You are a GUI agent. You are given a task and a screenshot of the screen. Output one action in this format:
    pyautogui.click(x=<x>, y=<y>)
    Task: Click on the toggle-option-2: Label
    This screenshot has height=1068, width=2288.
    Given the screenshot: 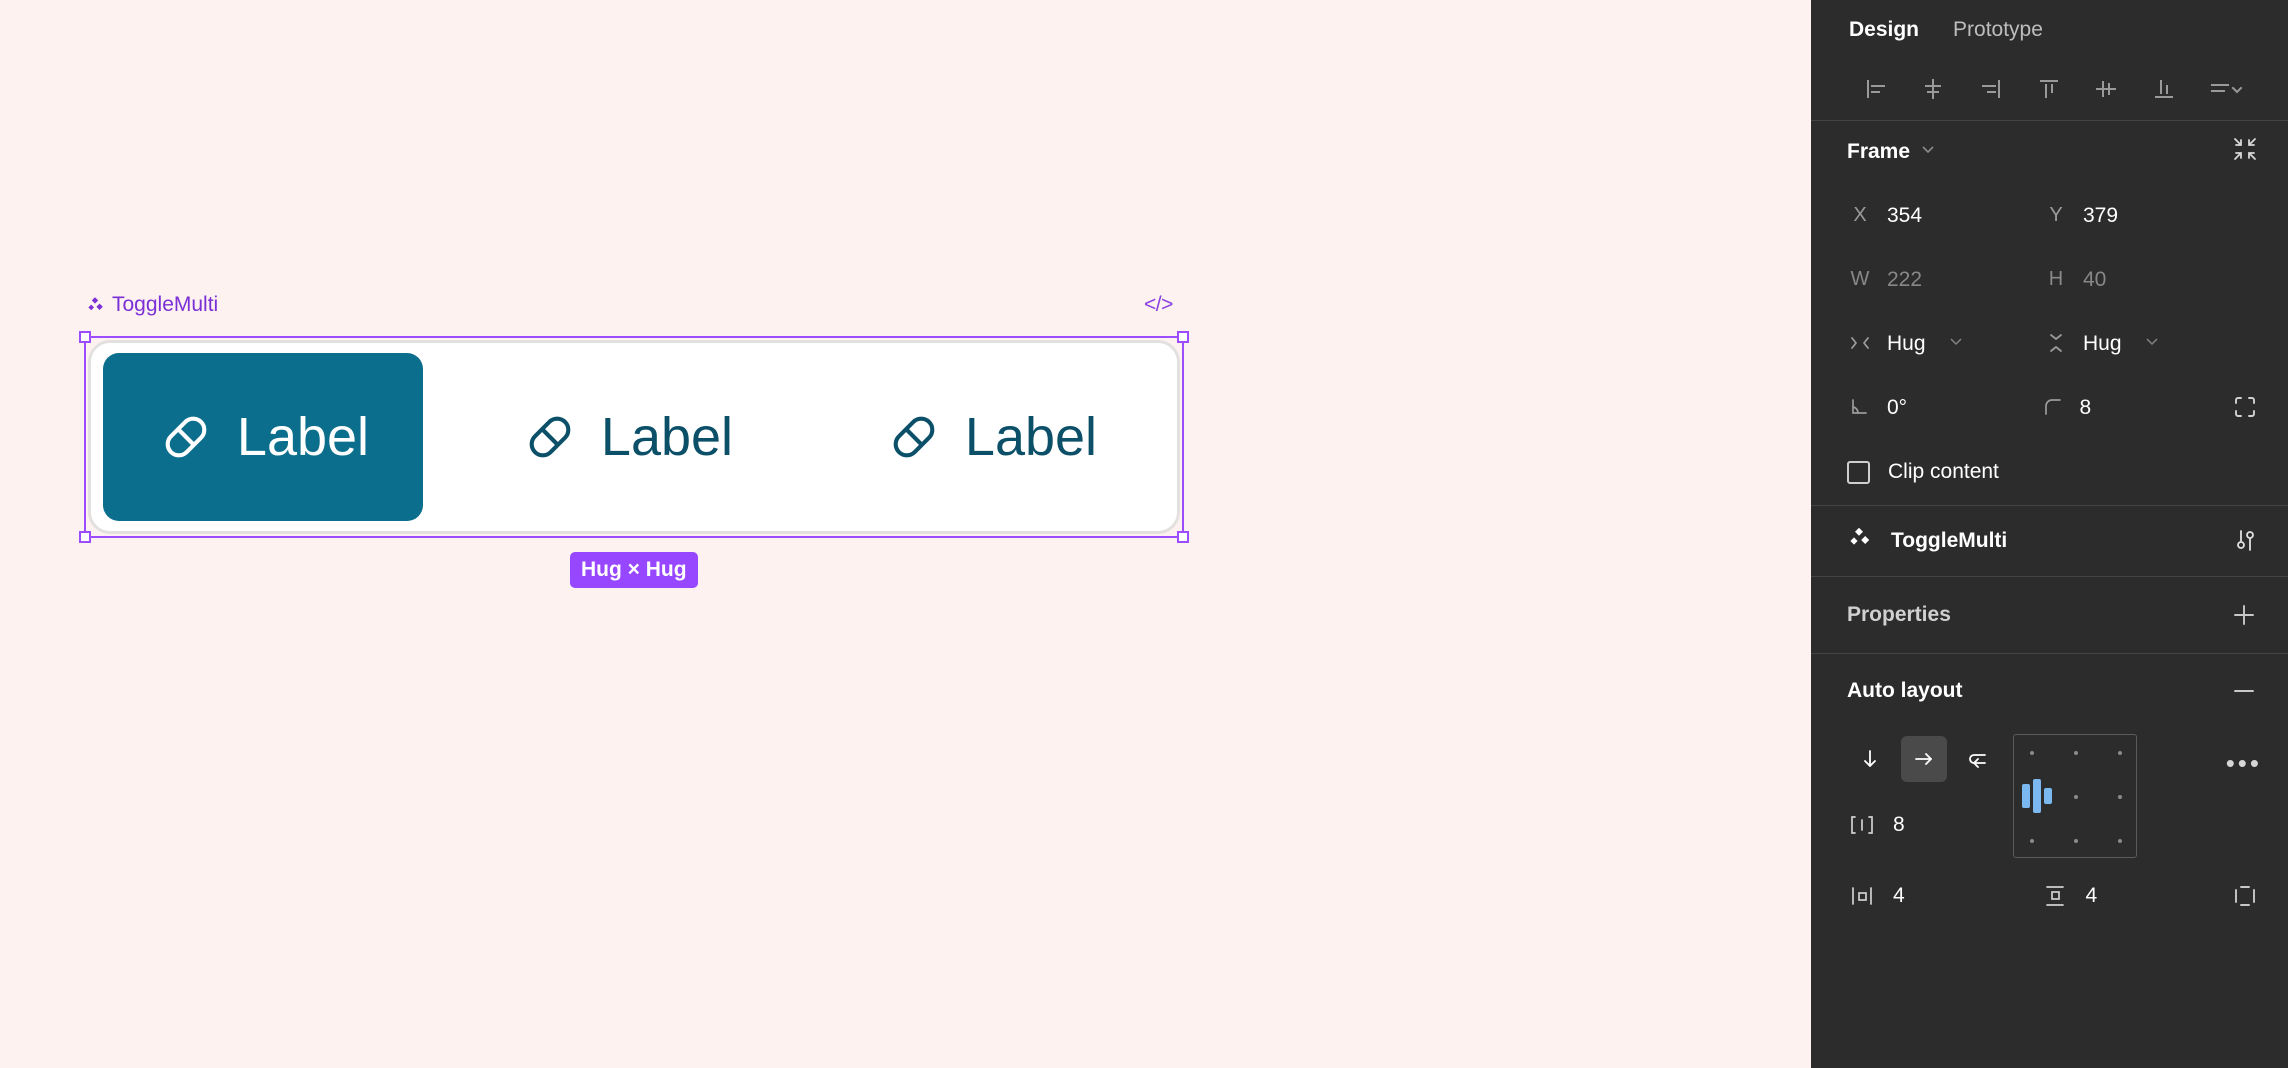 What is the action you would take?
    pyautogui.click(x=627, y=437)
    